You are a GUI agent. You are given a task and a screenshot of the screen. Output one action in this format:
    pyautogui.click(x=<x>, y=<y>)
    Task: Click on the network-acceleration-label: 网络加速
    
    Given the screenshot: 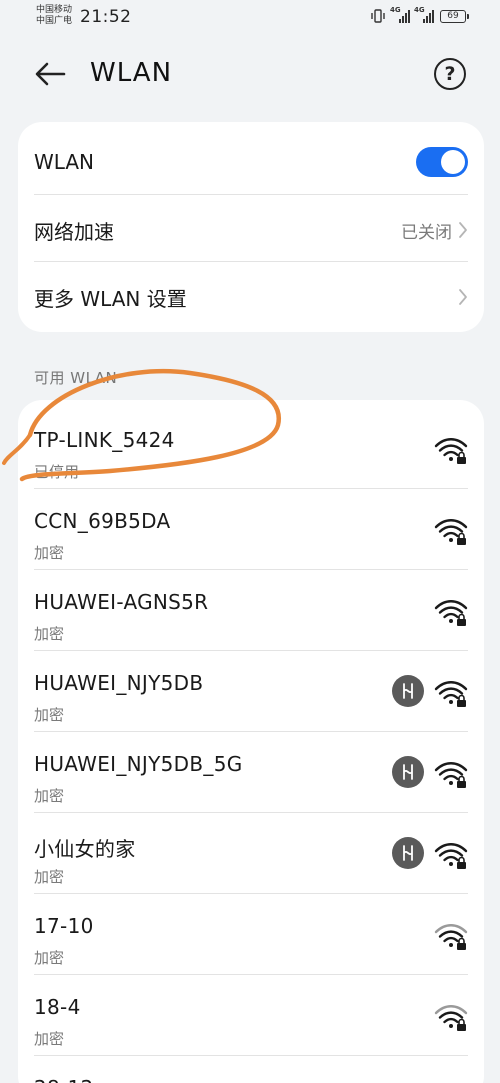 What is the action you would take?
    pyautogui.click(x=74, y=231)
    